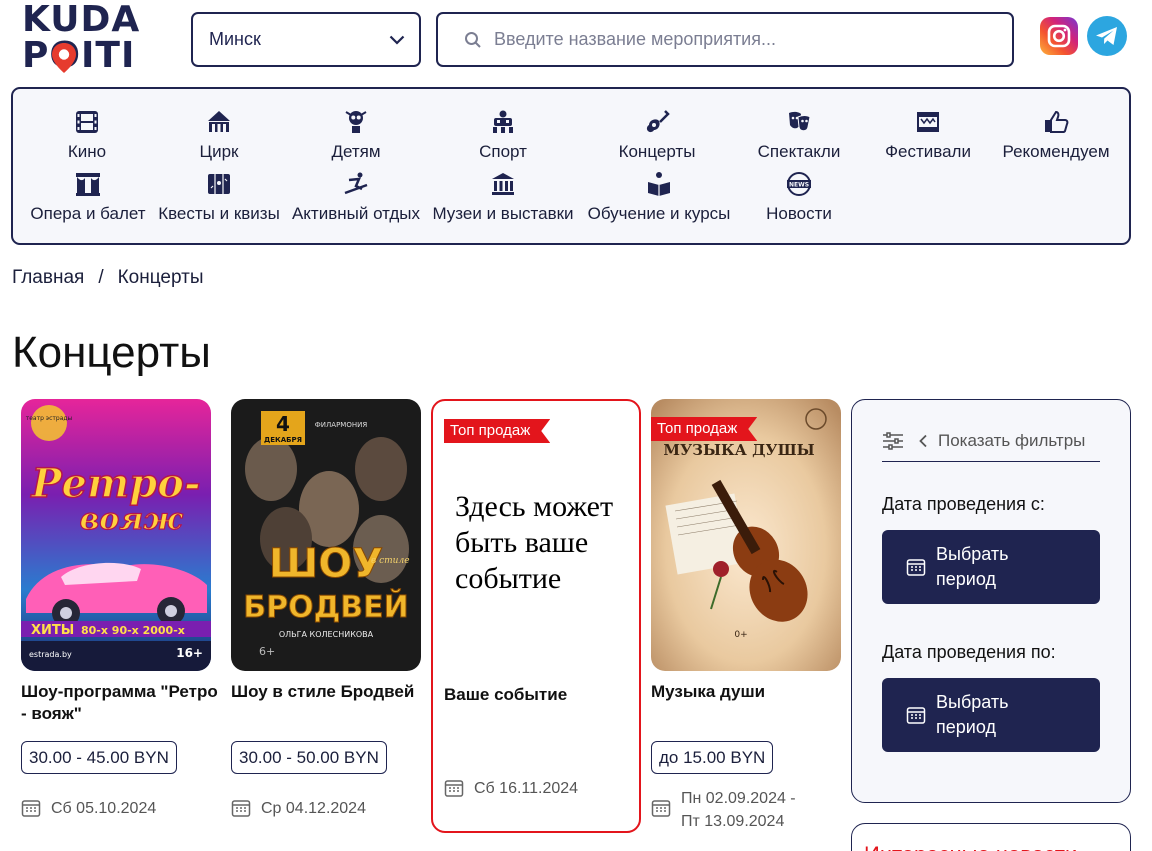  What do you see at coordinates (740, 635) in the screenshot?
I see `svg-text: 0+` at bounding box center [740, 635].